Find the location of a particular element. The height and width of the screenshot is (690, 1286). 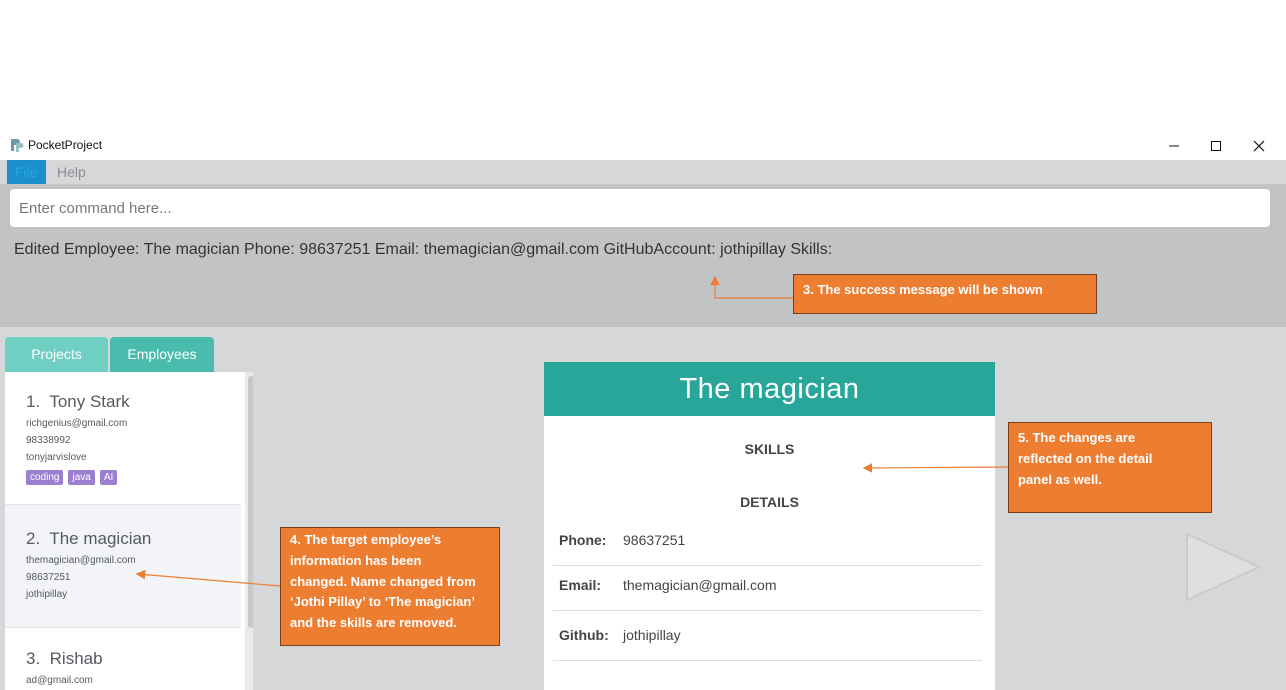

annotation-line: panel as well. is located at coordinates (1060, 479).